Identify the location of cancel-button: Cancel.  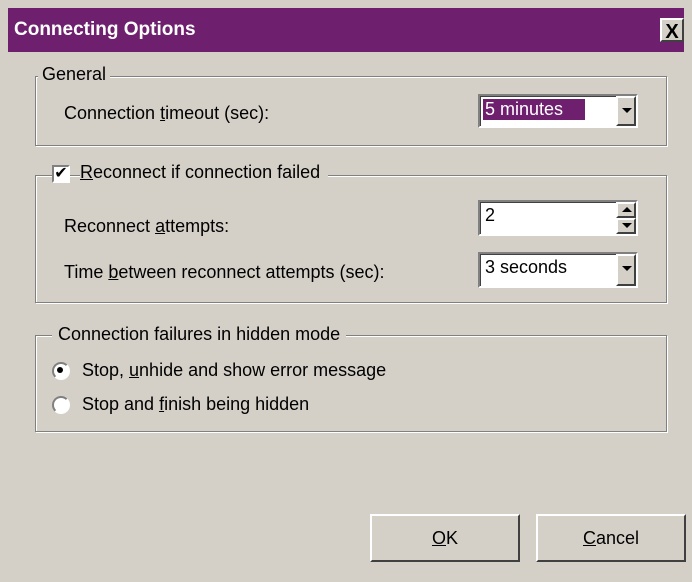
(611, 538).